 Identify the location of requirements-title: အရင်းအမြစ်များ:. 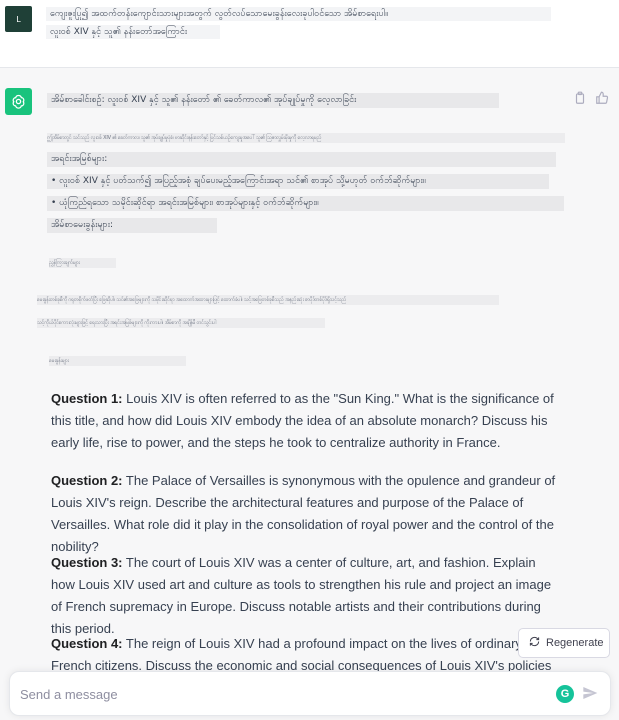
(301, 159).